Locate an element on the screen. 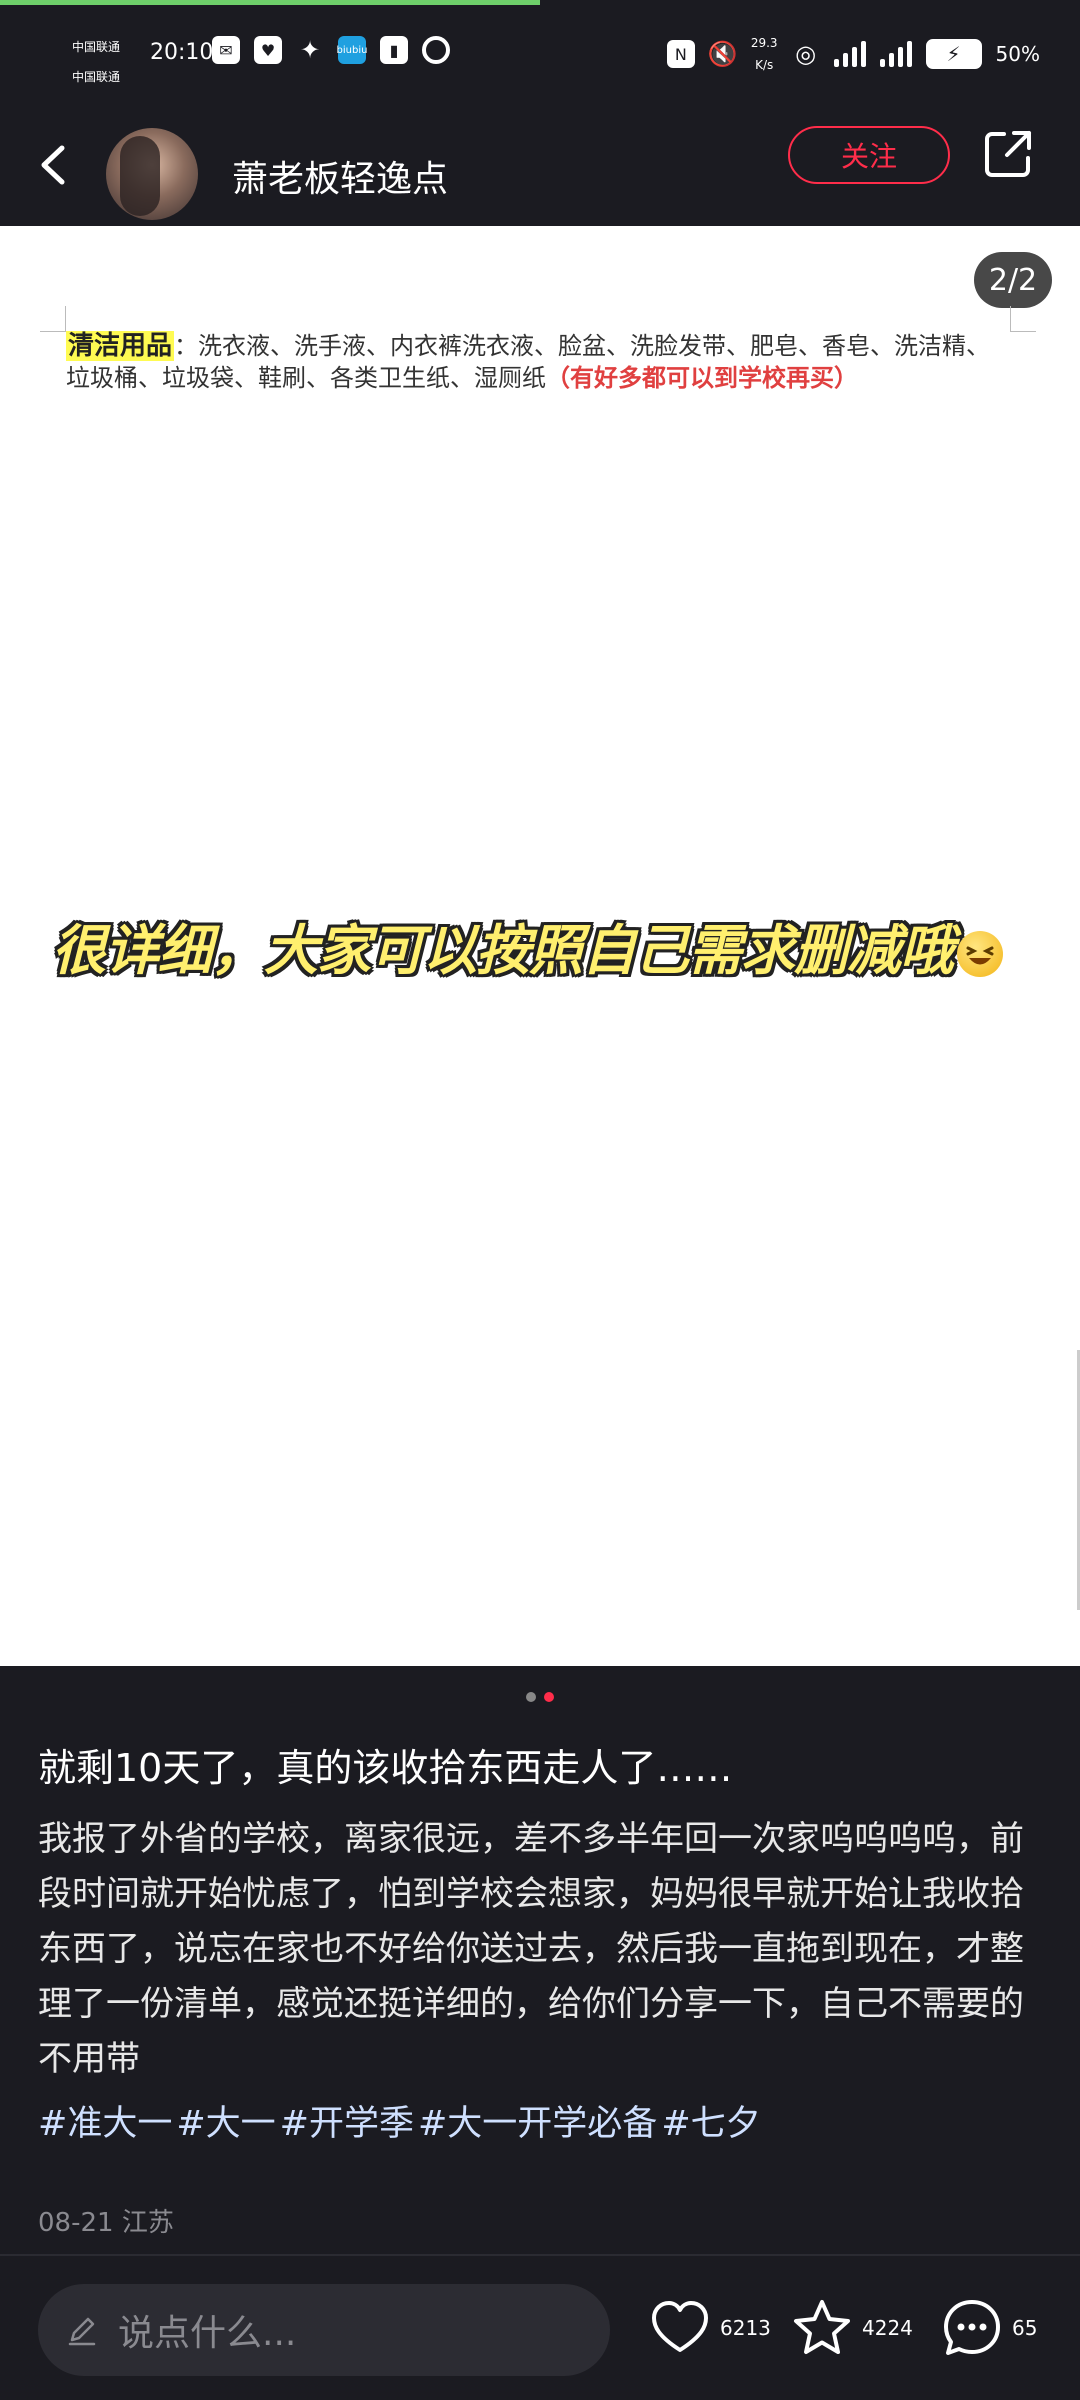 This screenshot has width=1080, height=2400. avatar is located at coordinates (152, 174).